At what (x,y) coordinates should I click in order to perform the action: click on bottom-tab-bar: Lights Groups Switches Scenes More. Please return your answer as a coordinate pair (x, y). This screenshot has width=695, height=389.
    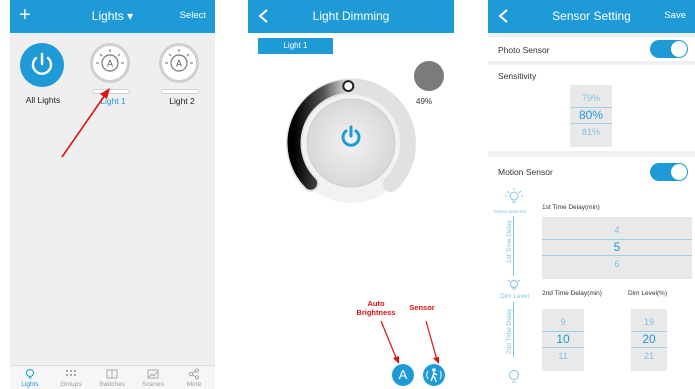
    Looking at the image, I should click on (112, 377).